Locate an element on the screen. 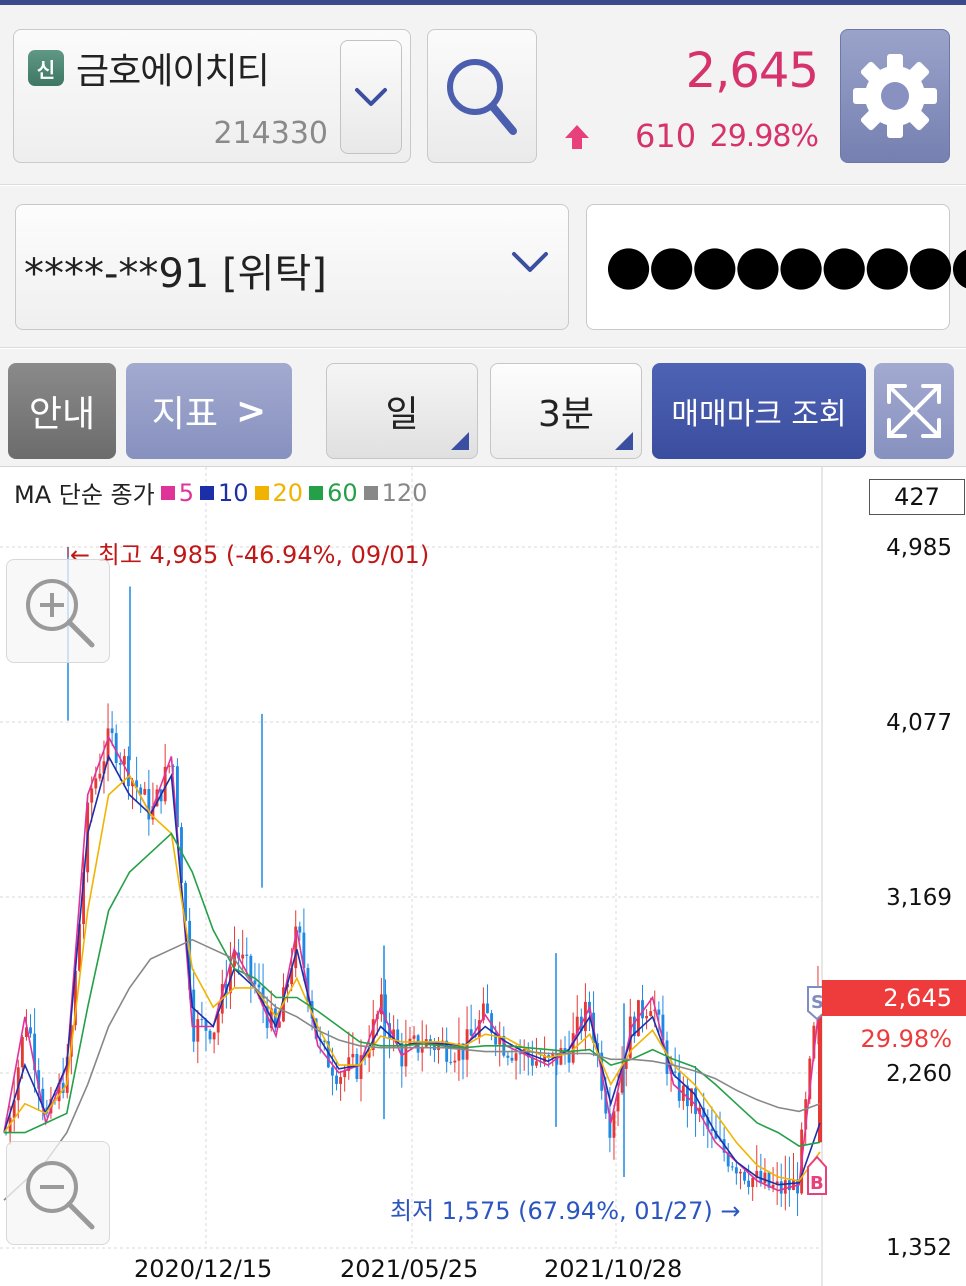 This screenshot has height=1286, width=966. up-arrow-icon is located at coordinates (577, 137).